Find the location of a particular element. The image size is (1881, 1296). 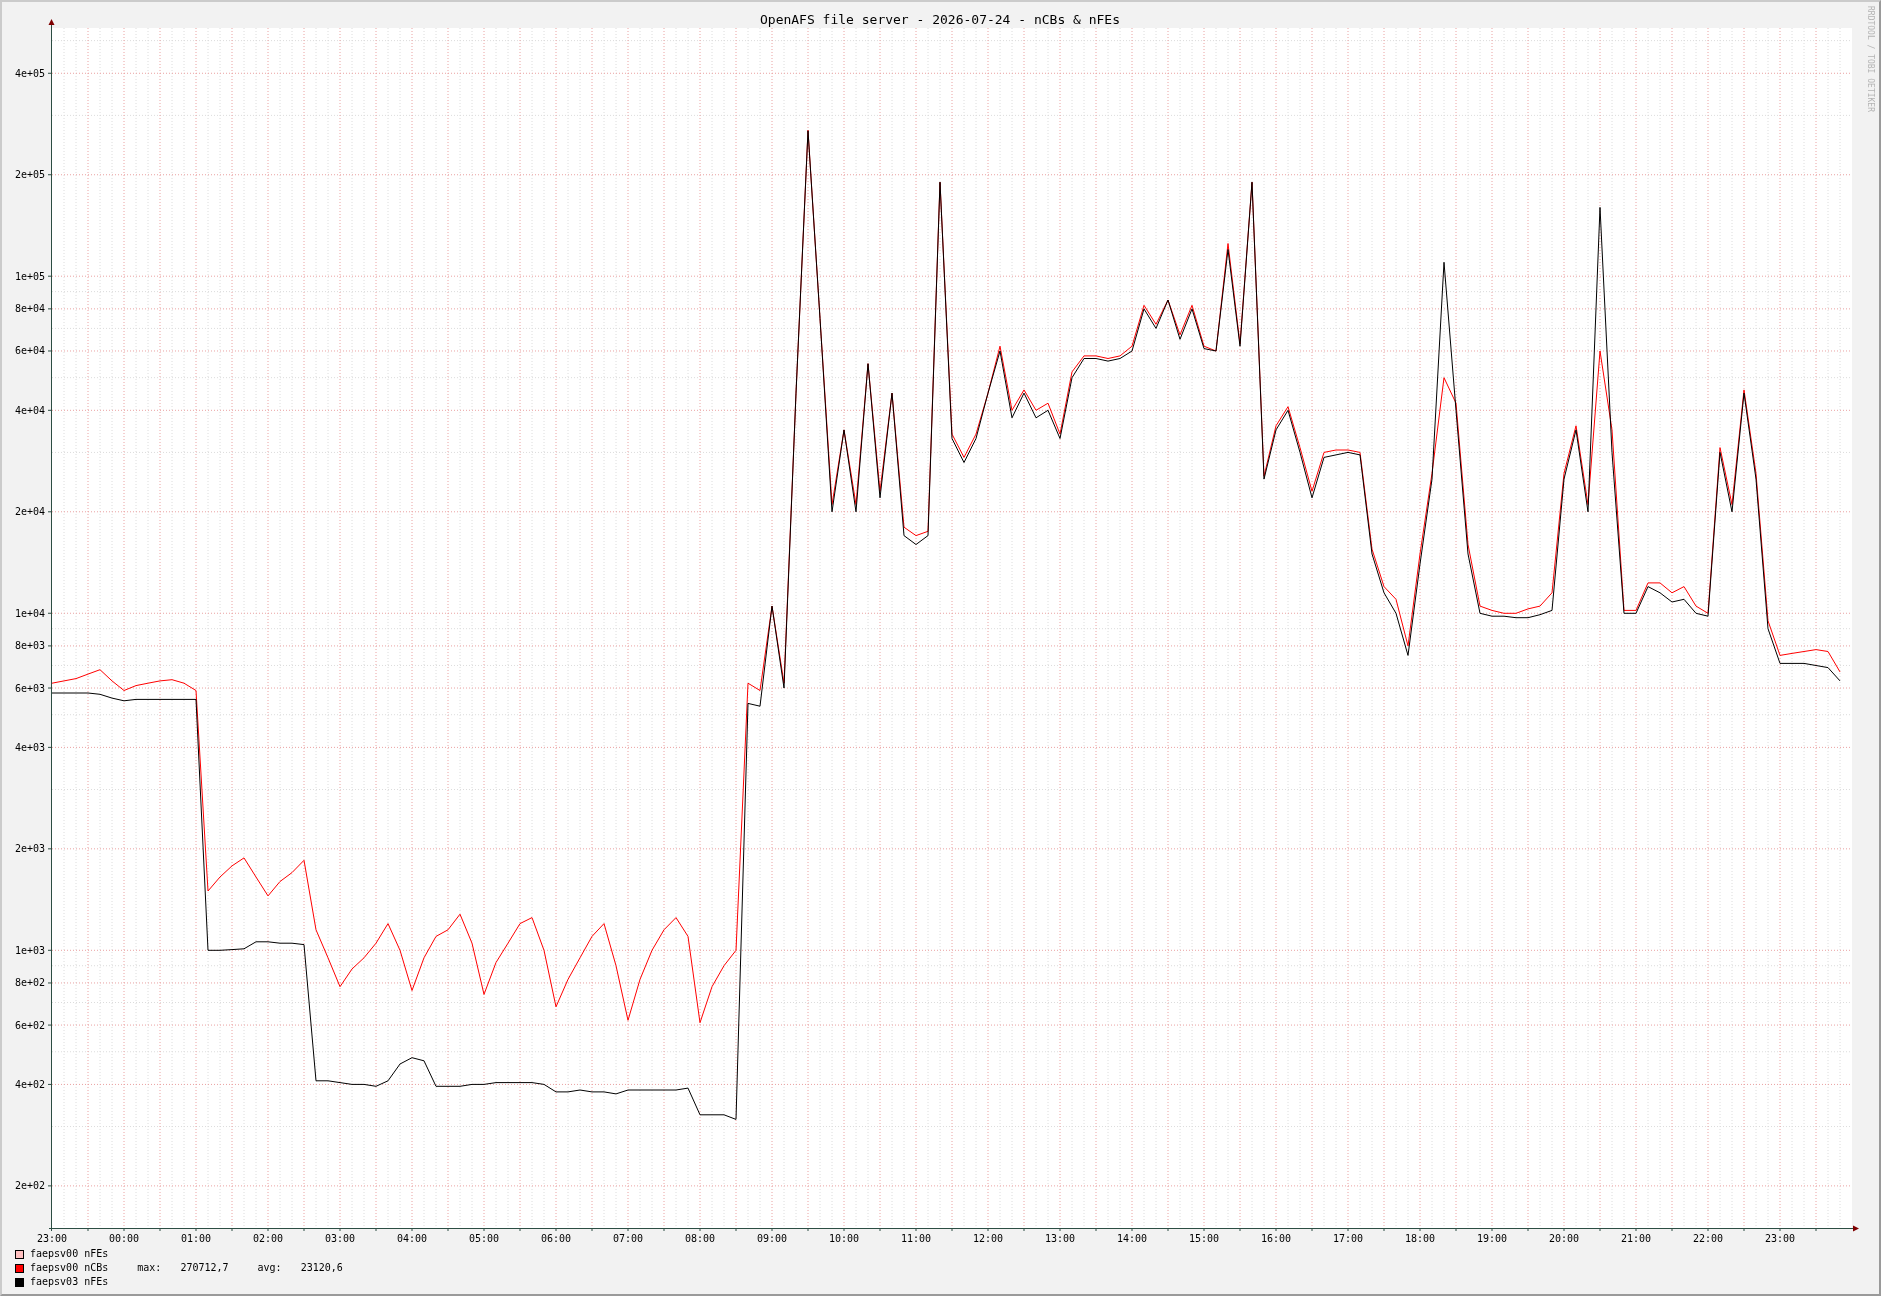

y-tick-label: 2e+05 is located at coordinates (29, 175).